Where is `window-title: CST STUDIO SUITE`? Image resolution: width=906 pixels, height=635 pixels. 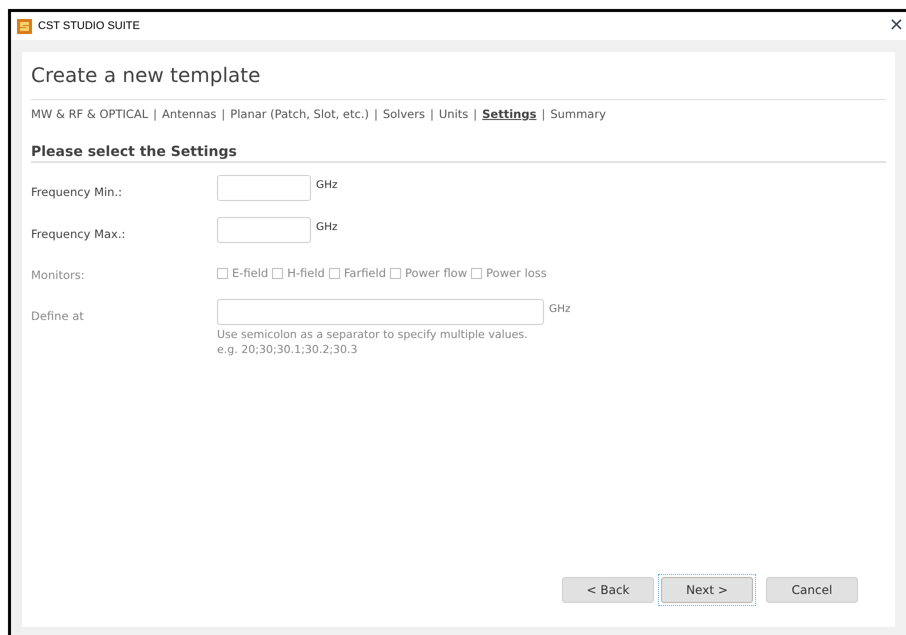
window-title: CST STUDIO SUITE is located at coordinates (89, 26).